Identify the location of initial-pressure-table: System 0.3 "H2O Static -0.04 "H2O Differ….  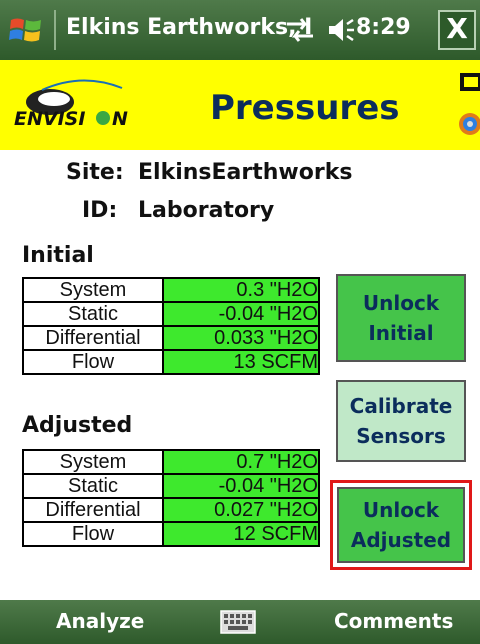
(171, 326).